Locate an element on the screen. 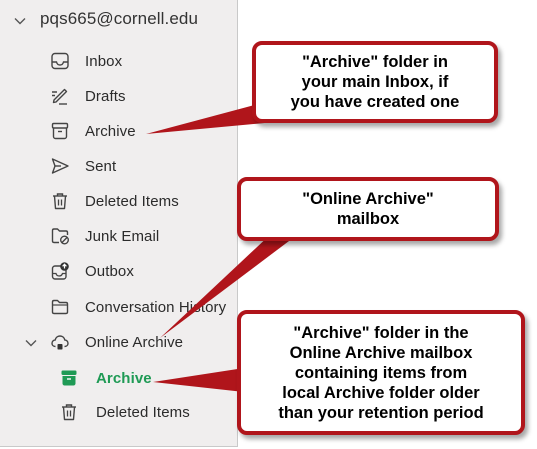 This screenshot has width=537, height=449. callout-line: Online Archive mailbox is located at coordinates (381, 352).